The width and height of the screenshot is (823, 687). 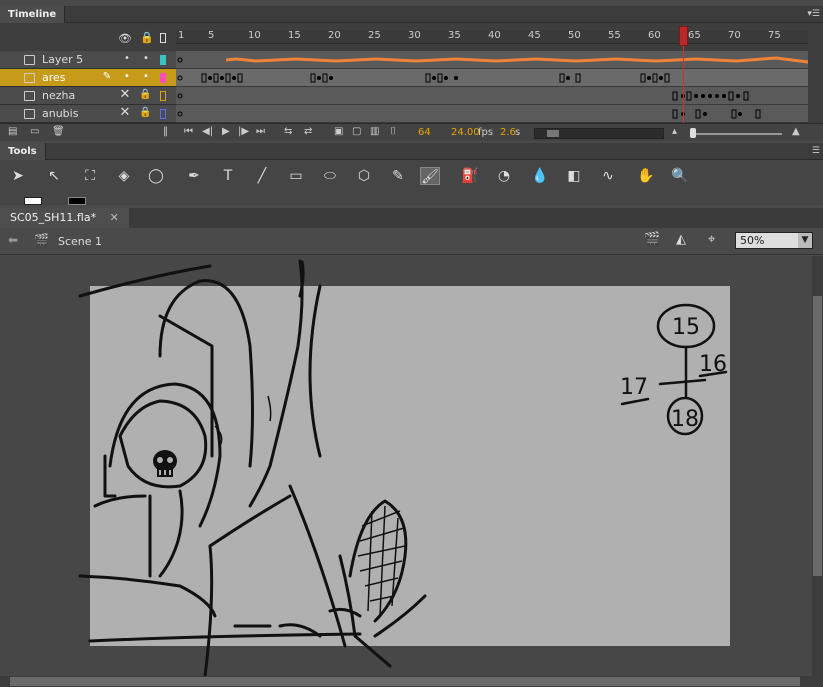 I want to click on tools-tab-bar: Tools ☰, so click(x=411, y=151).